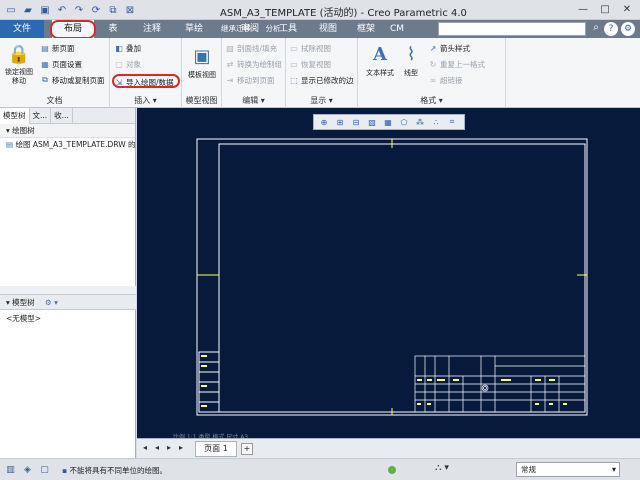 Image resolution: width=640 pixels, height=480 pixels. Describe the element at coordinates (328, 29) in the screenshot. I see `tab-view: 视图` at that location.